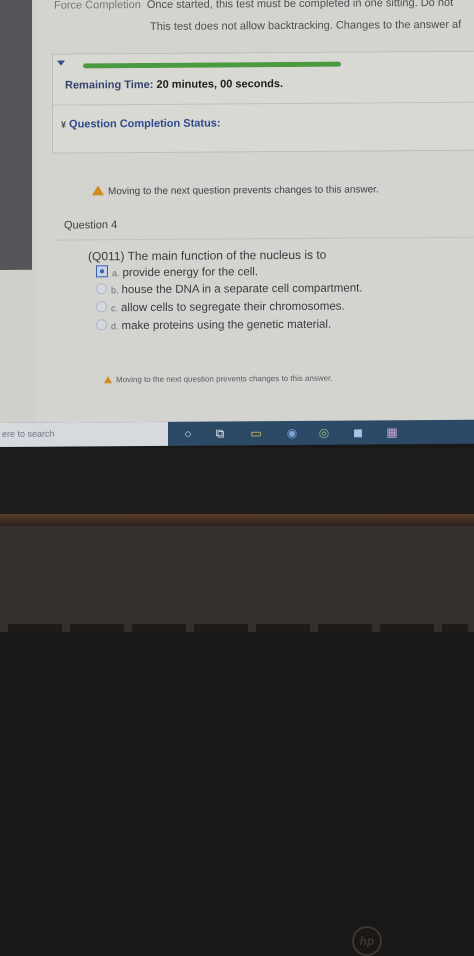 The image size is (474, 956). What do you see at coordinates (188, 434) in the screenshot?
I see `cortana-icon: ○` at bounding box center [188, 434].